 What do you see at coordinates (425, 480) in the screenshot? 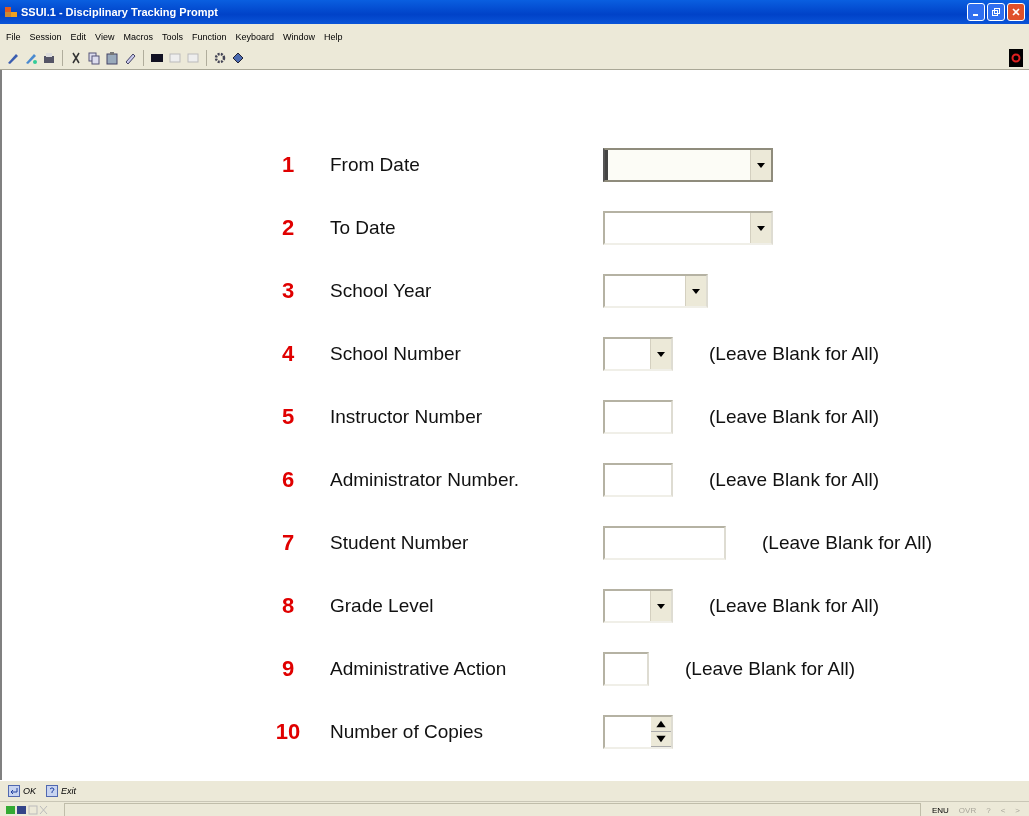
I see `field-label: Administrator Number.` at bounding box center [425, 480].